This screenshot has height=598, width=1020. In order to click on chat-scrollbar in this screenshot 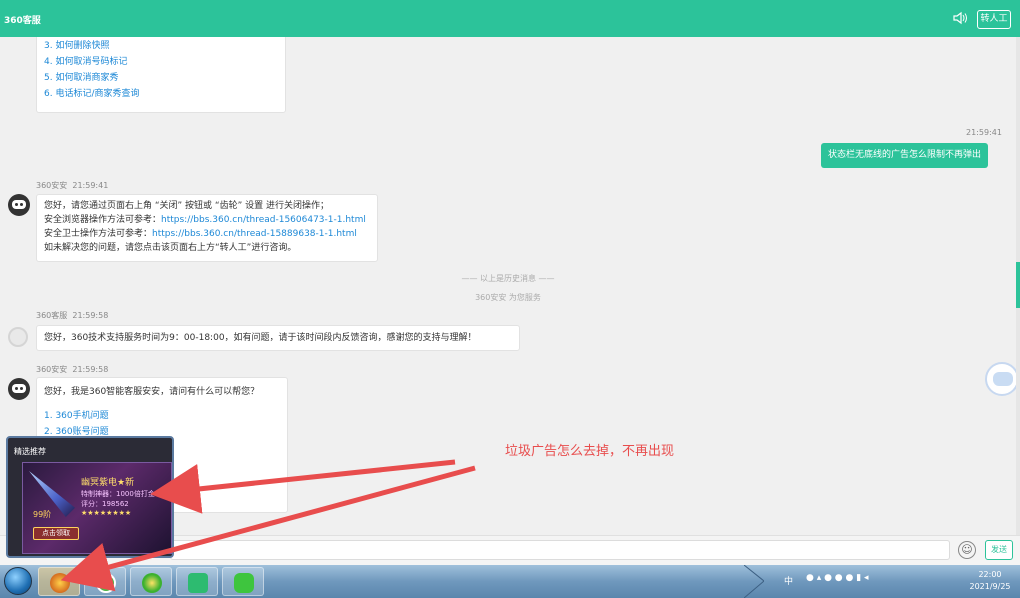, I will do `click(1018, 286)`.